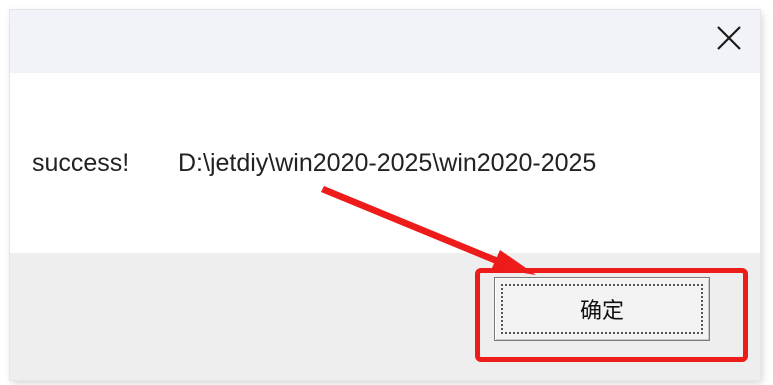 The height and width of the screenshot is (385, 773). What do you see at coordinates (387, 163) in the screenshot?
I see `output-path-text: D:\jetdiy\win2020-2025\win2020-2025` at bounding box center [387, 163].